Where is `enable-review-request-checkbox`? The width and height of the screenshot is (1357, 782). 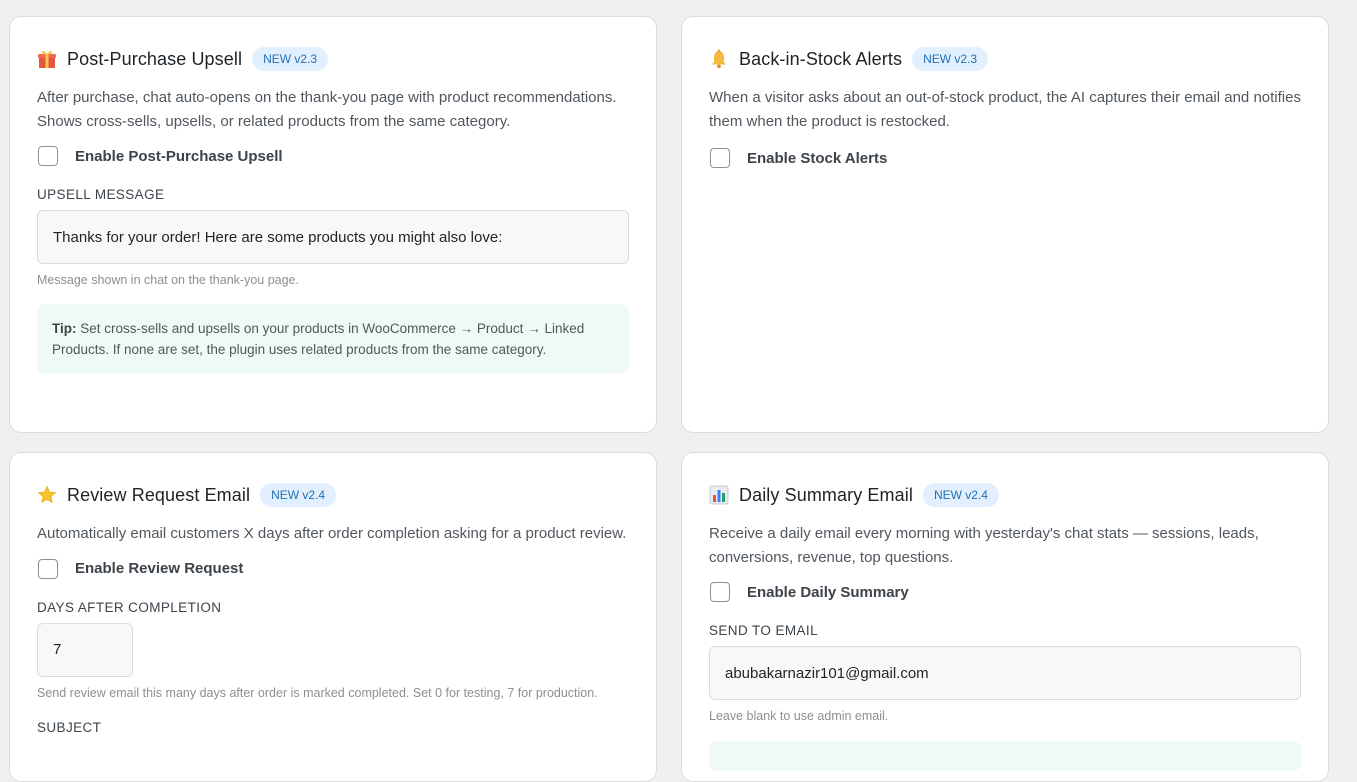 enable-review-request-checkbox is located at coordinates (48, 568).